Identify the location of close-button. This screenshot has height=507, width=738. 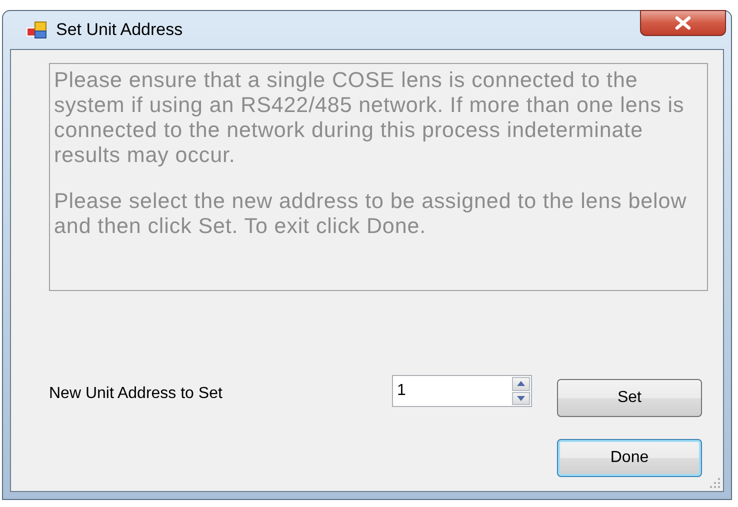
(683, 23).